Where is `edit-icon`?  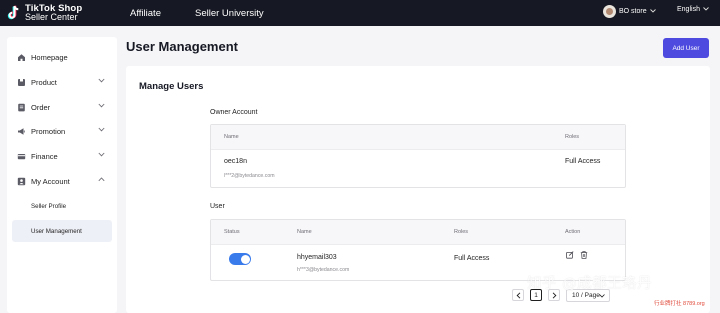 edit-icon is located at coordinates (570, 255).